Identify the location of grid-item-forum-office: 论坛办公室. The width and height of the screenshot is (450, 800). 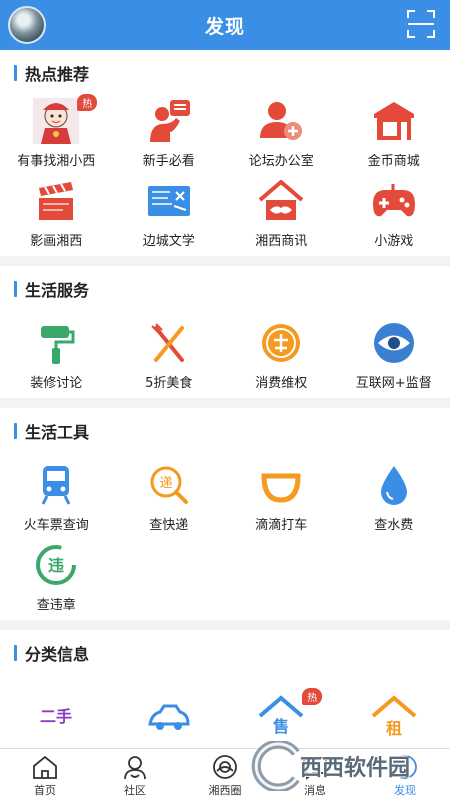
(281, 136).